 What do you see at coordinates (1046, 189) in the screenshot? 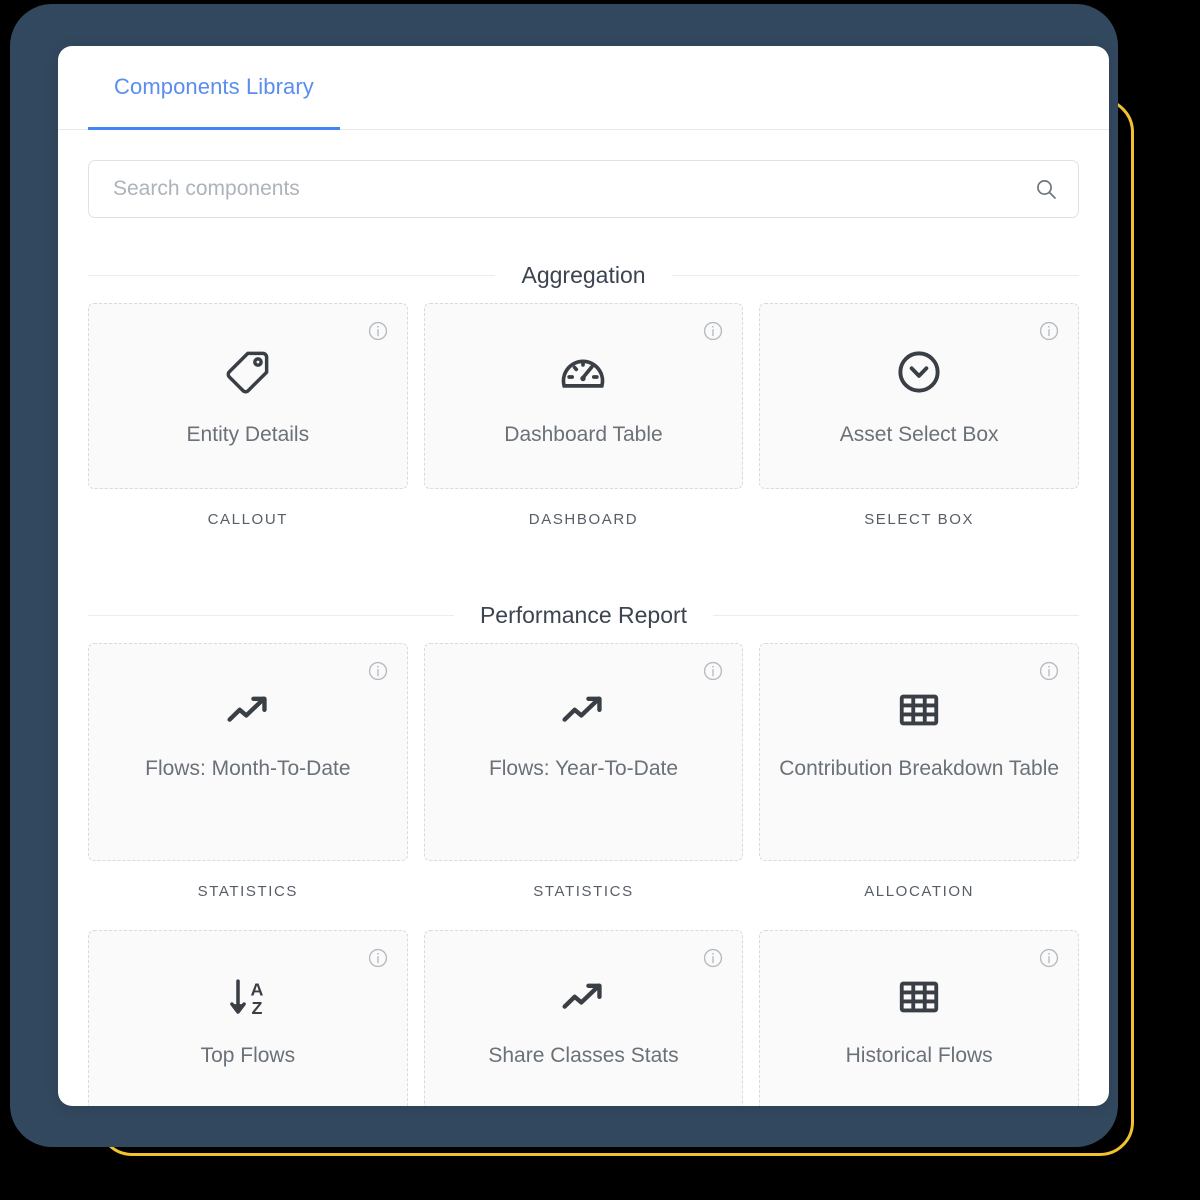
I see `search-icon` at bounding box center [1046, 189].